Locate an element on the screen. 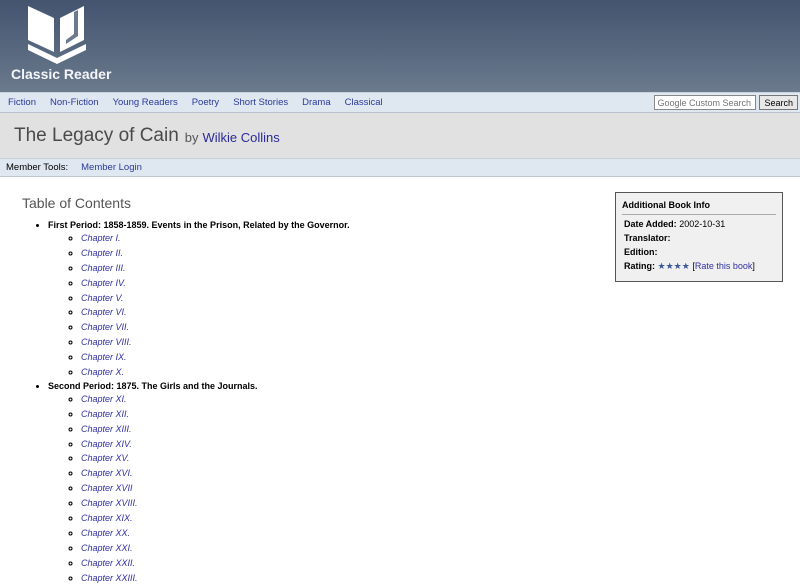 The width and height of the screenshot is (800, 588). chapter-link: Chapter XIII. is located at coordinates (106, 429).